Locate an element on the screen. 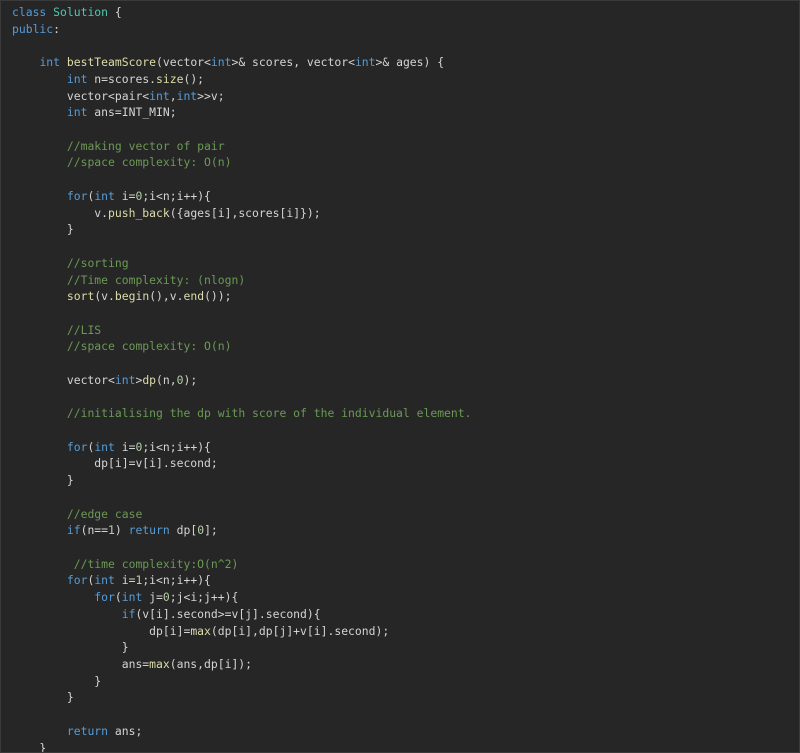 This screenshot has width=800, height=753. code-line: class Solution { is located at coordinates (241, 12).